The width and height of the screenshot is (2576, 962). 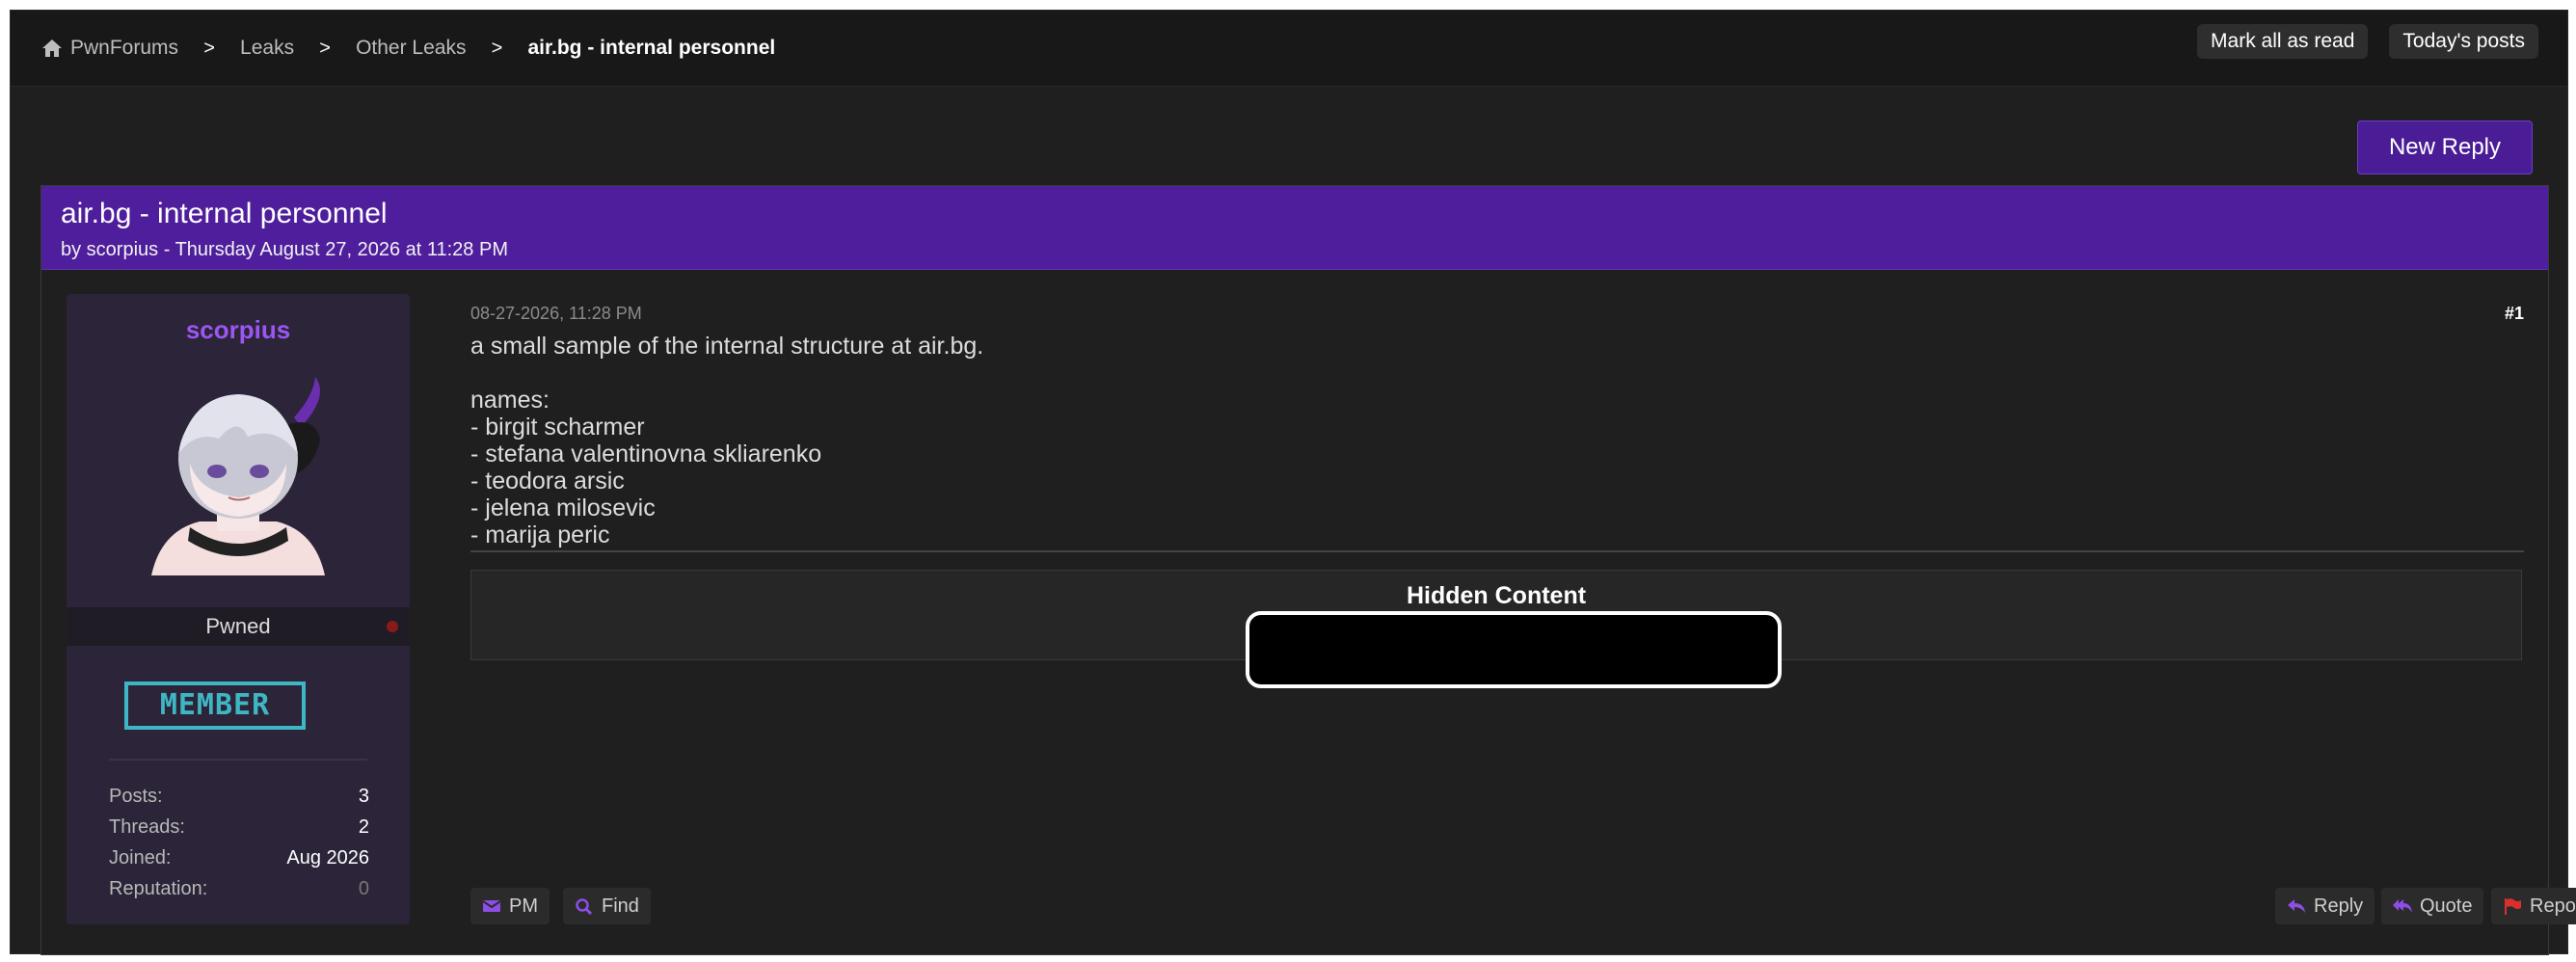 What do you see at coordinates (1497, 595) in the screenshot?
I see `hidden-content-title: Hidden Content` at bounding box center [1497, 595].